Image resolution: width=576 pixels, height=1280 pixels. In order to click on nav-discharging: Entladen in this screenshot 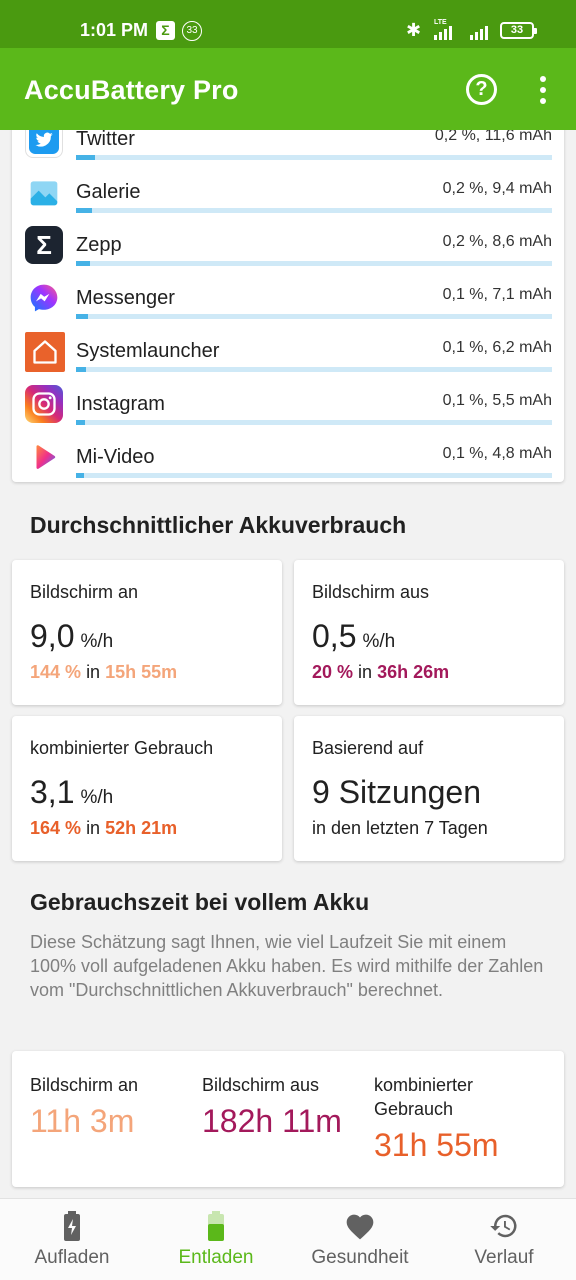, I will do `click(216, 1239)`.